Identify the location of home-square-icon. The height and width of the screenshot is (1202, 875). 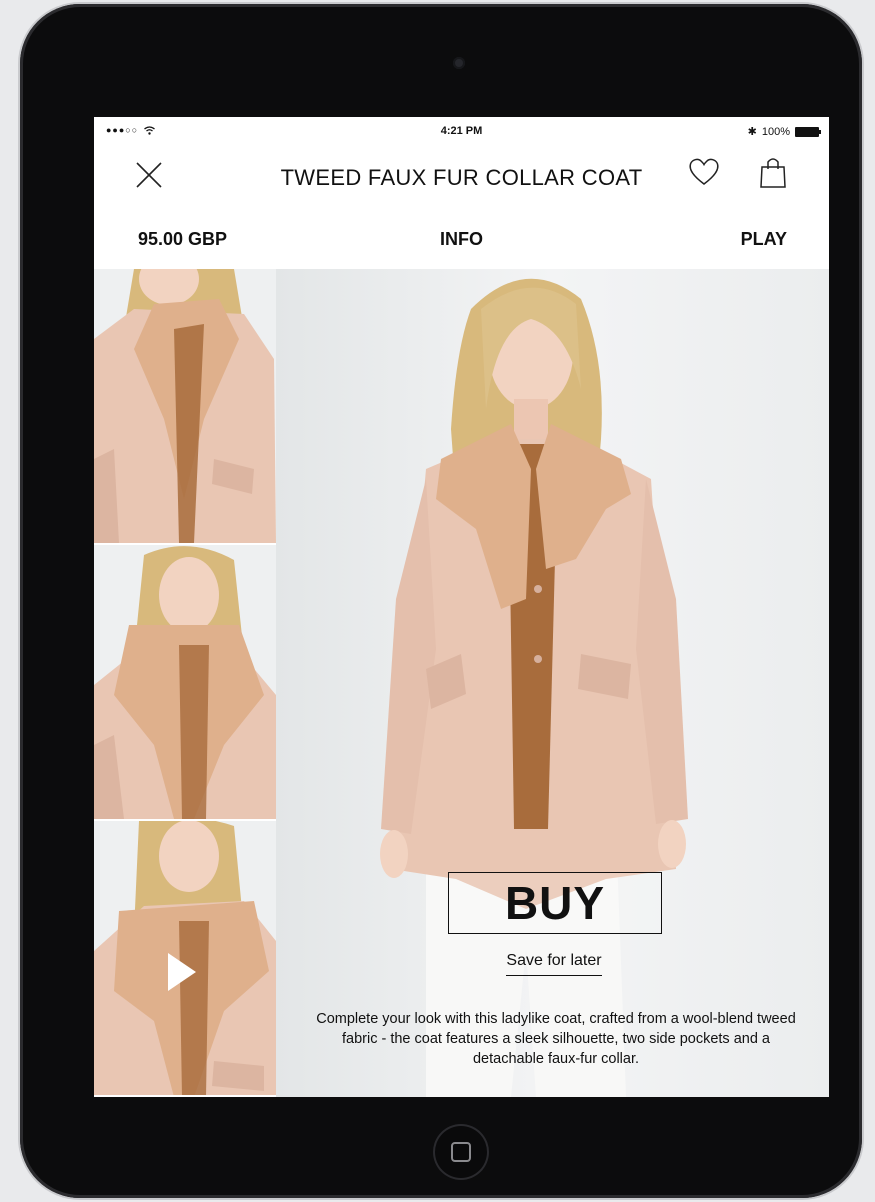
(461, 1152).